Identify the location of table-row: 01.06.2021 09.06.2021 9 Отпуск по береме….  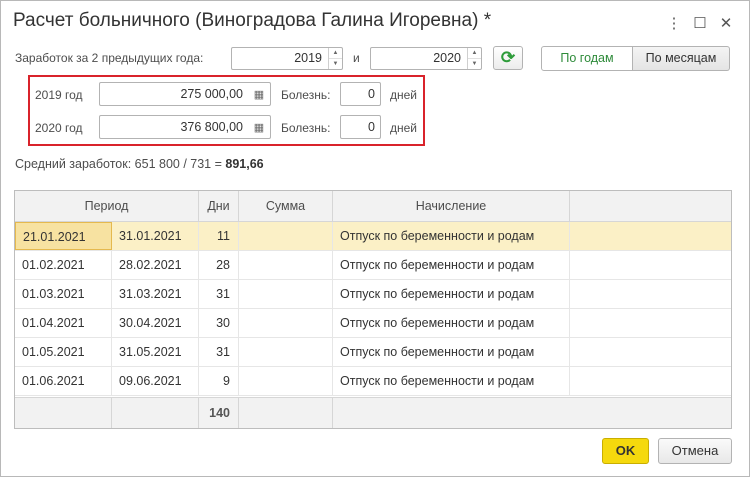
(373, 381).